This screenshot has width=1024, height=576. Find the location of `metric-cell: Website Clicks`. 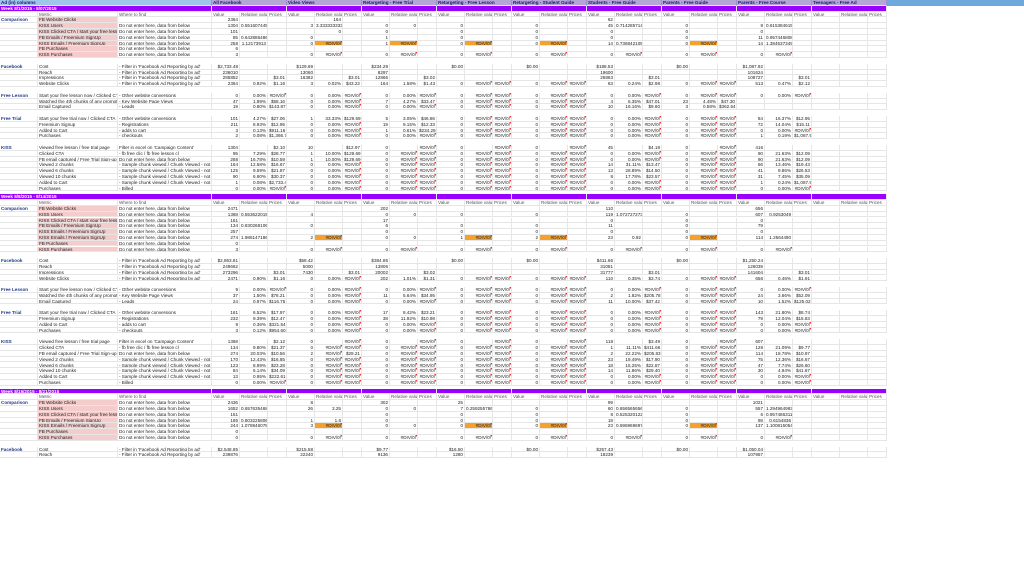

metric-cell: Website Clicks is located at coordinates (78, 84).